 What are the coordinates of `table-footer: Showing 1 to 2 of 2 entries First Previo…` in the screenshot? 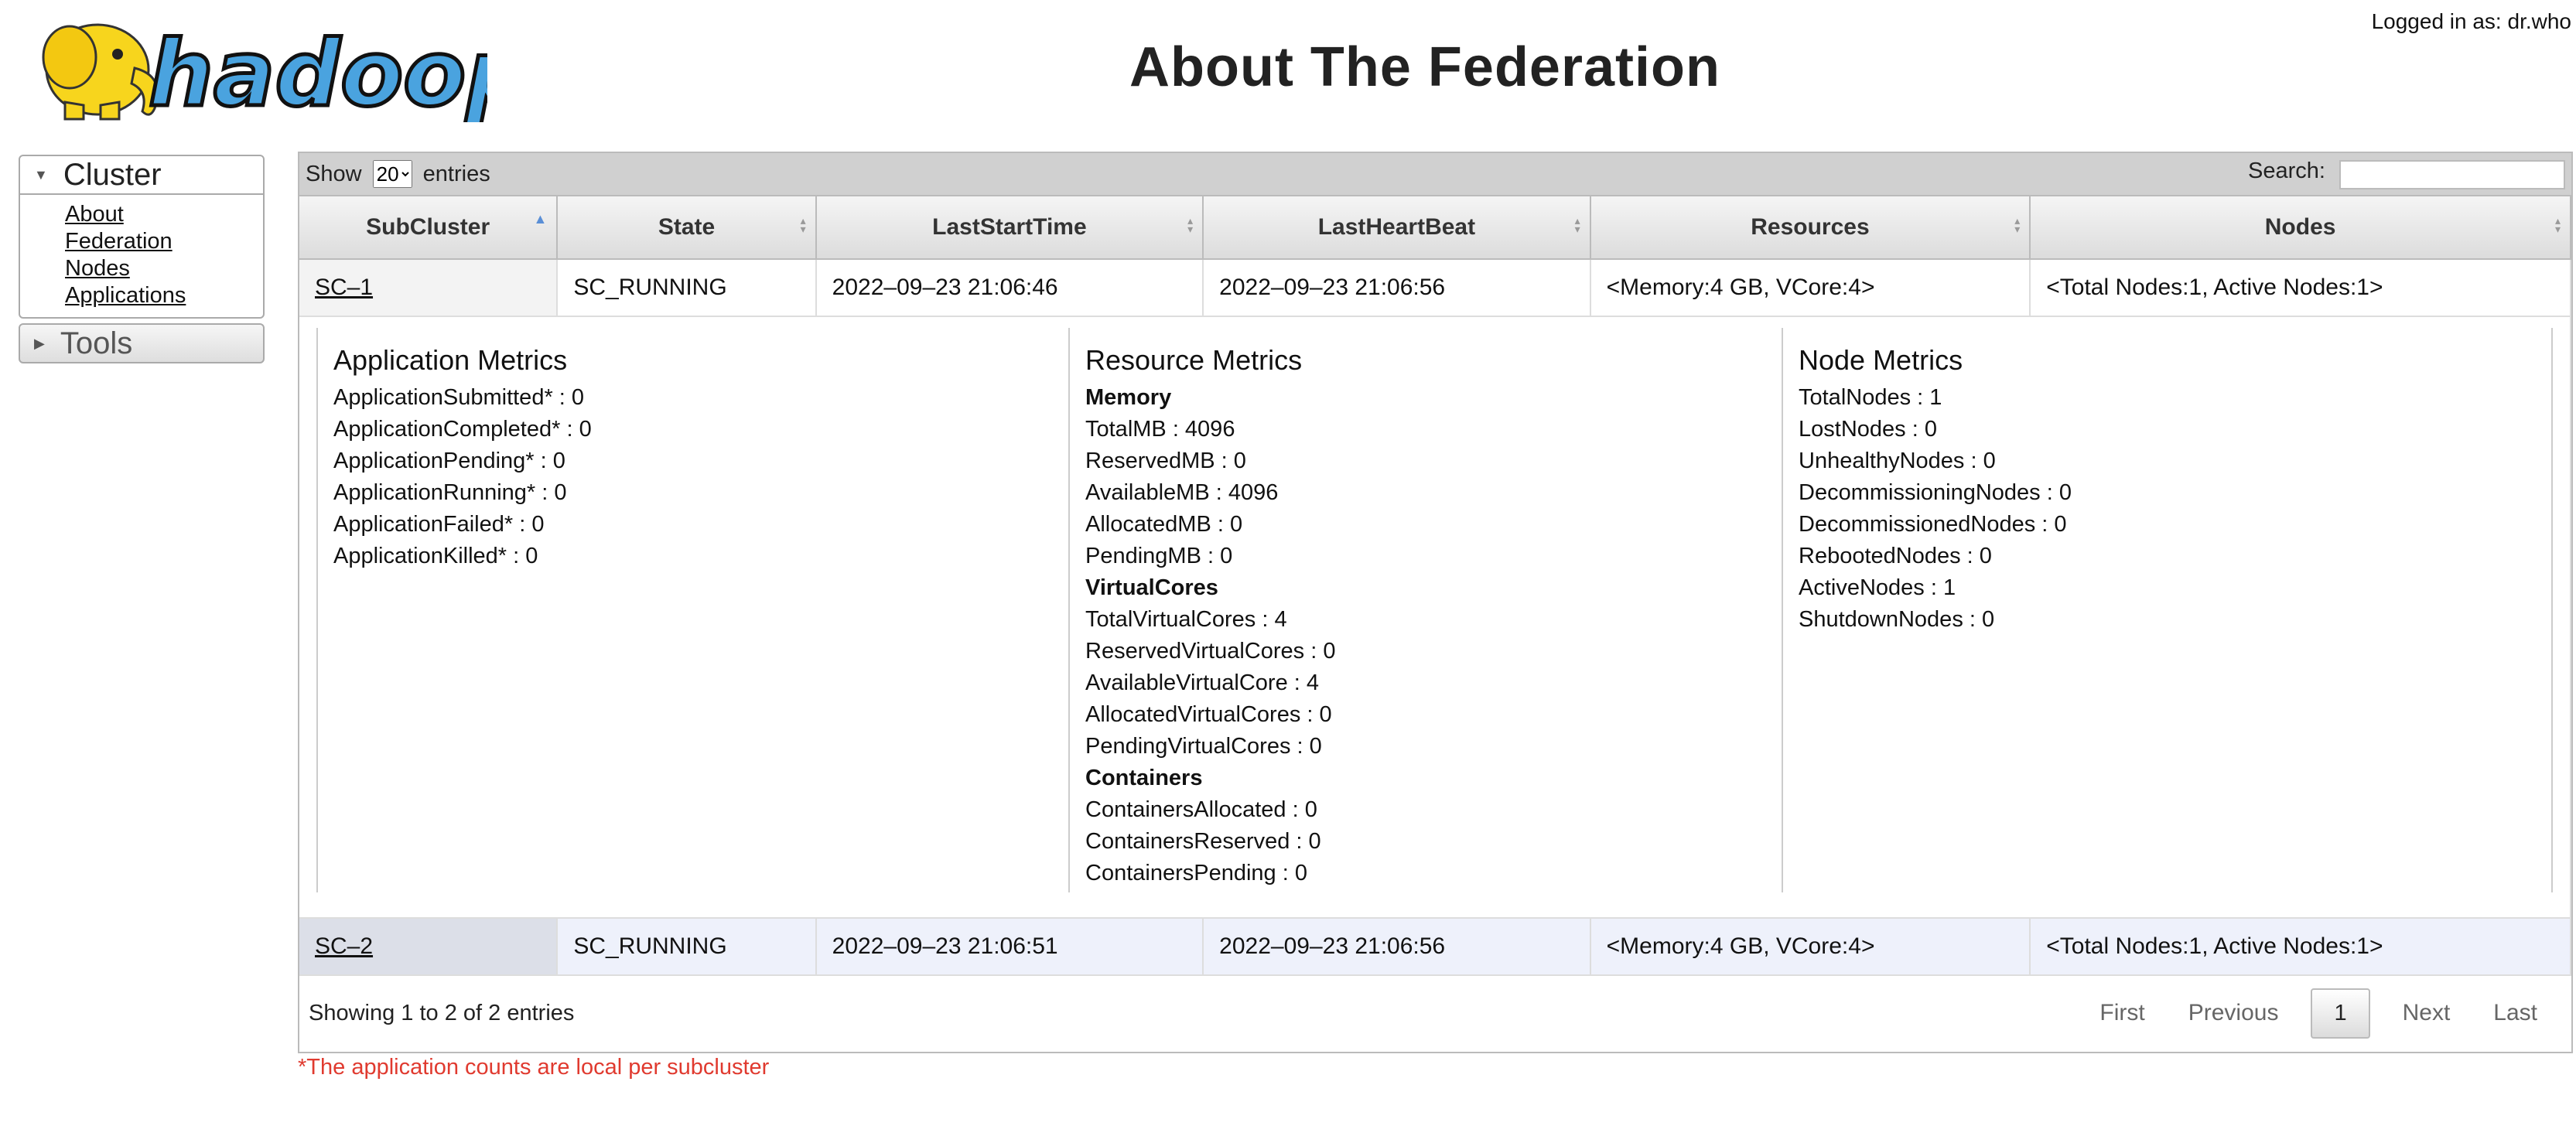 It's located at (1435, 1013).